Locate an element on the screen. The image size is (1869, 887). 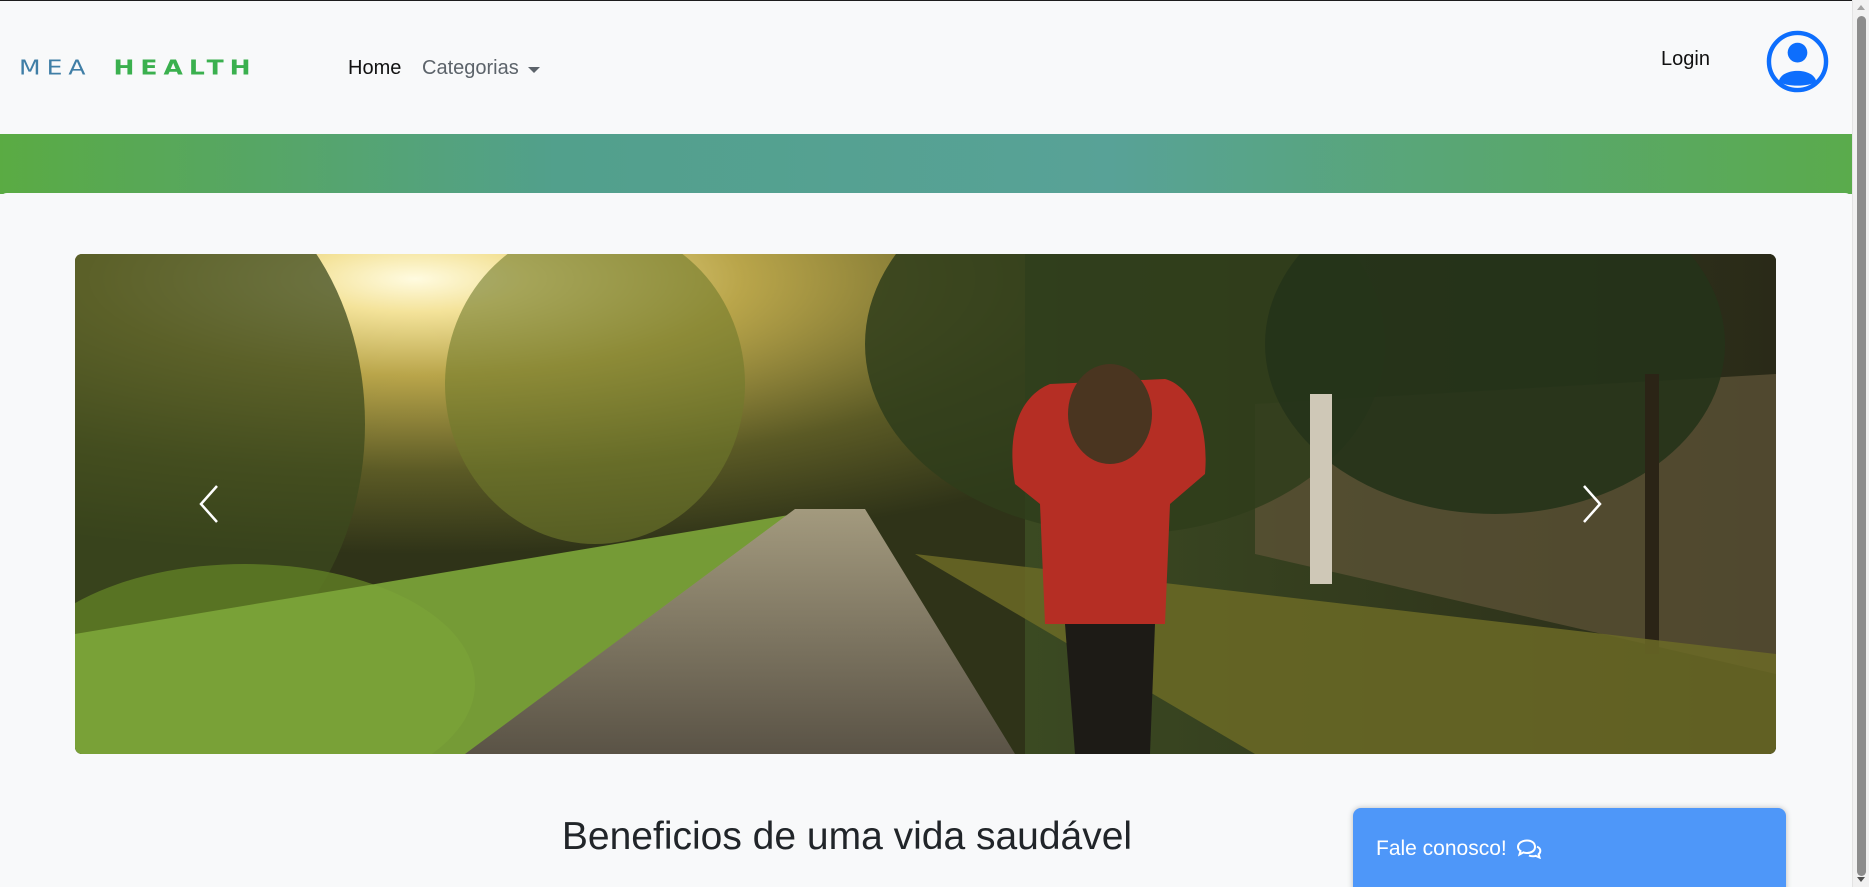
scrollbar-thumb is located at coordinates (1861, 446).